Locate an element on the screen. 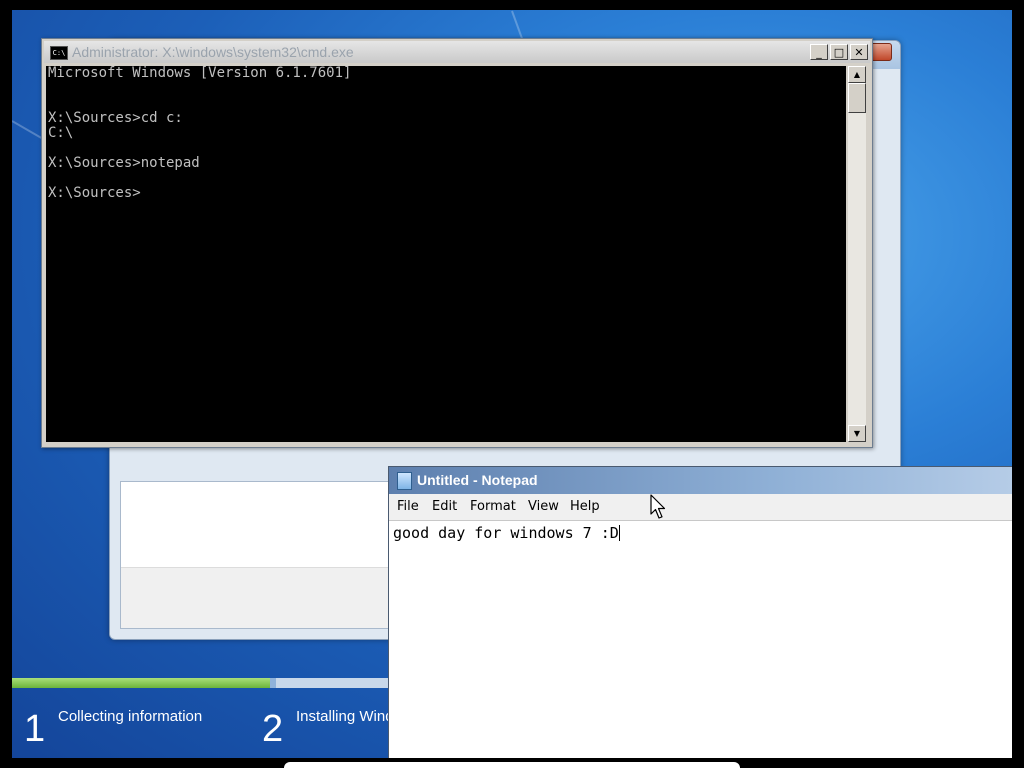  scrollbar-thumb is located at coordinates (857, 98).